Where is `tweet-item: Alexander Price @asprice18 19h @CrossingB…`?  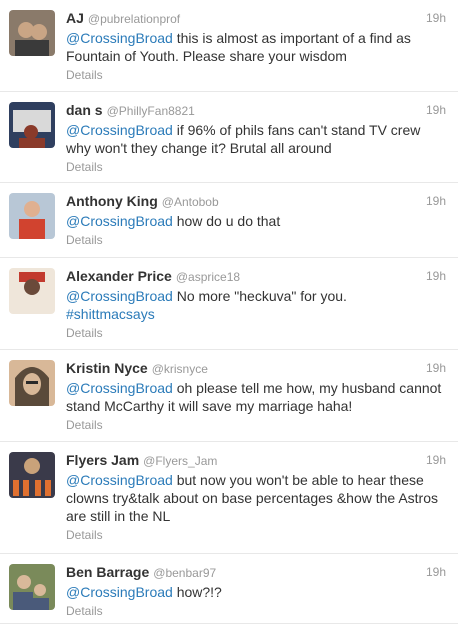
tweet-item: Alexander Price @asprice18 19h @CrossingB… is located at coordinates (229, 304).